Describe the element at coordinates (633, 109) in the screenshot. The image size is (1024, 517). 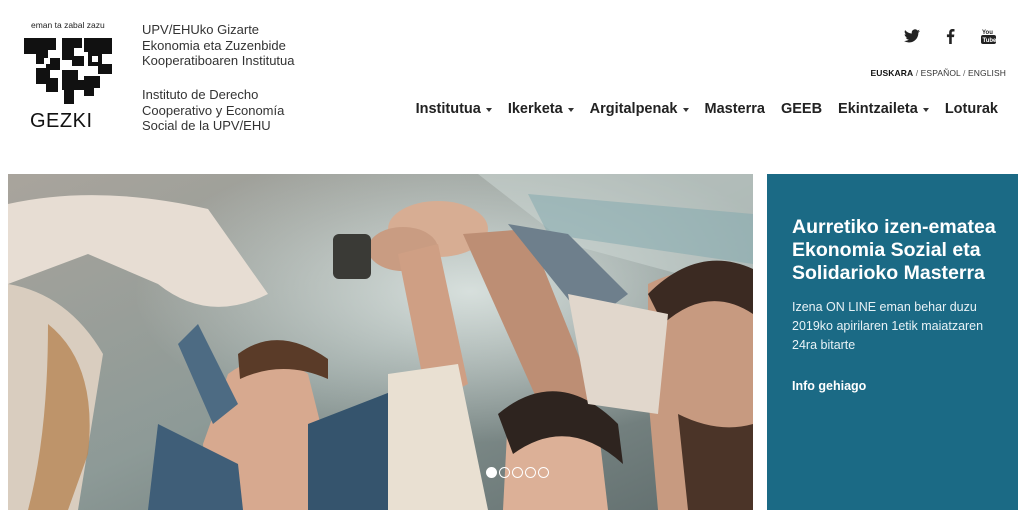
I see `nav-label: Argitalpenak` at that location.